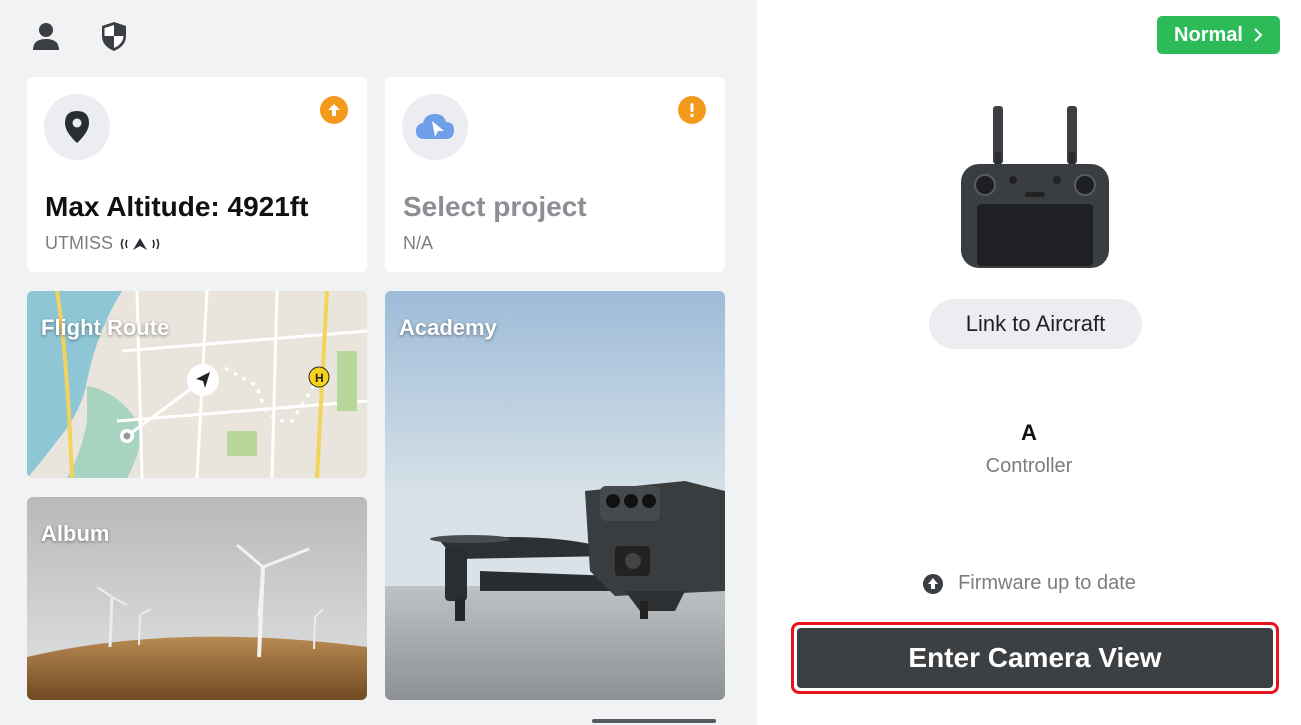 The width and height of the screenshot is (1301, 725). I want to click on mode-label: Normal, so click(1208, 34).